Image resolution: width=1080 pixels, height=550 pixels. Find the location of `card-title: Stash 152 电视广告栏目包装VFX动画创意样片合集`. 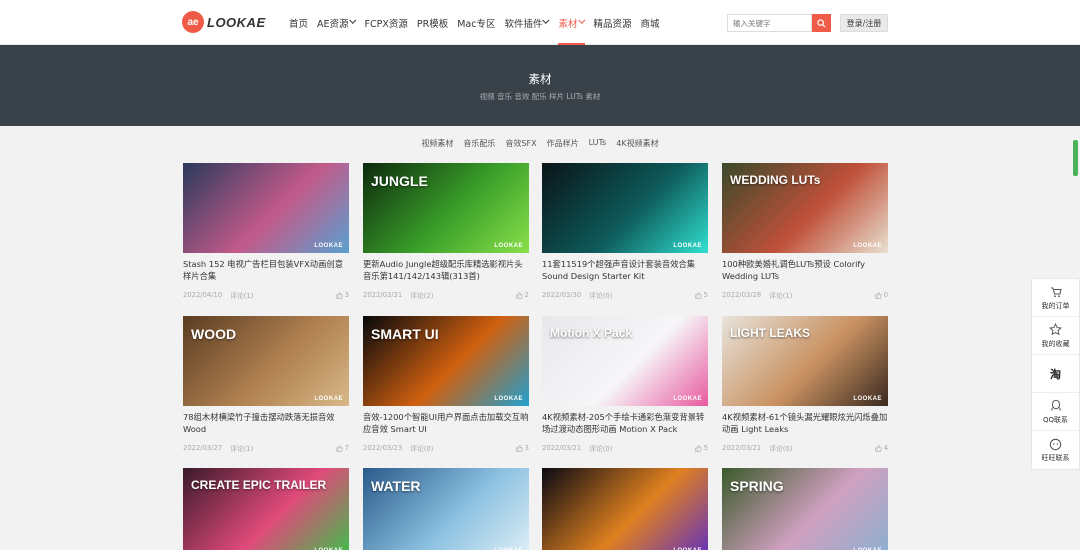

card-title: Stash 152 电视广告栏目包装VFX动画创意样片合集 is located at coordinates (266, 270).